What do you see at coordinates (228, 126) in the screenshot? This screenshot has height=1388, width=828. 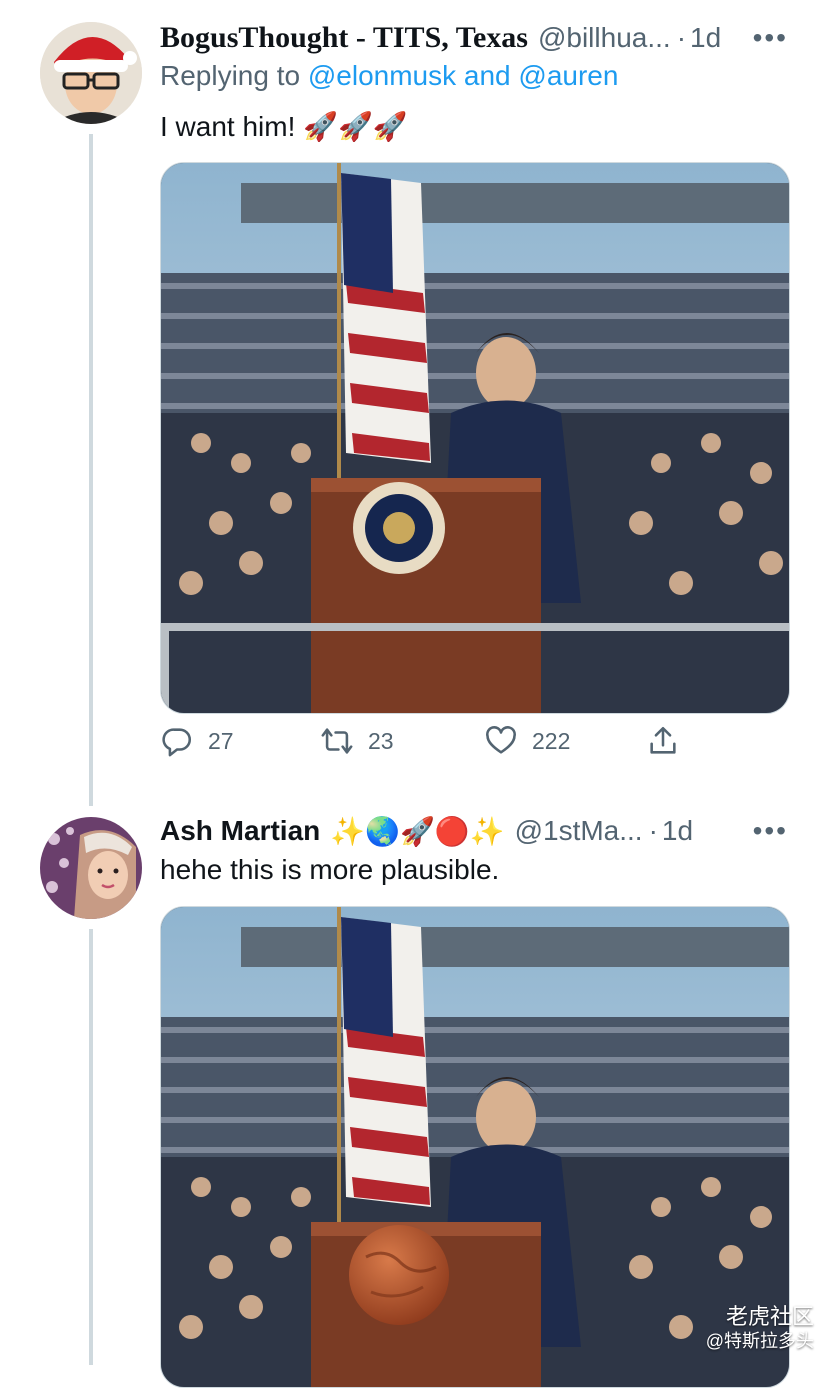 I see `tweet-text-content: I want him!` at bounding box center [228, 126].